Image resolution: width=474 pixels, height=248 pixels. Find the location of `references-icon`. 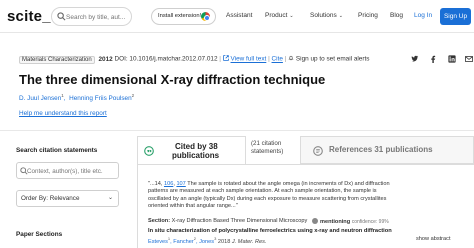

references-icon is located at coordinates (318, 151).